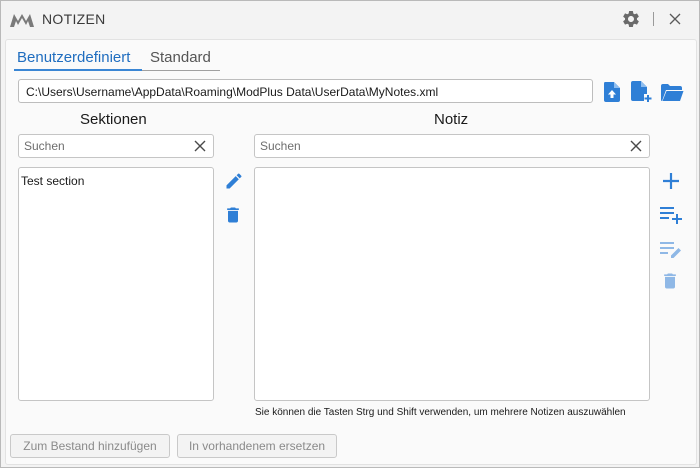 The height and width of the screenshot is (468, 700). I want to click on notes-search-input, so click(340, 146).